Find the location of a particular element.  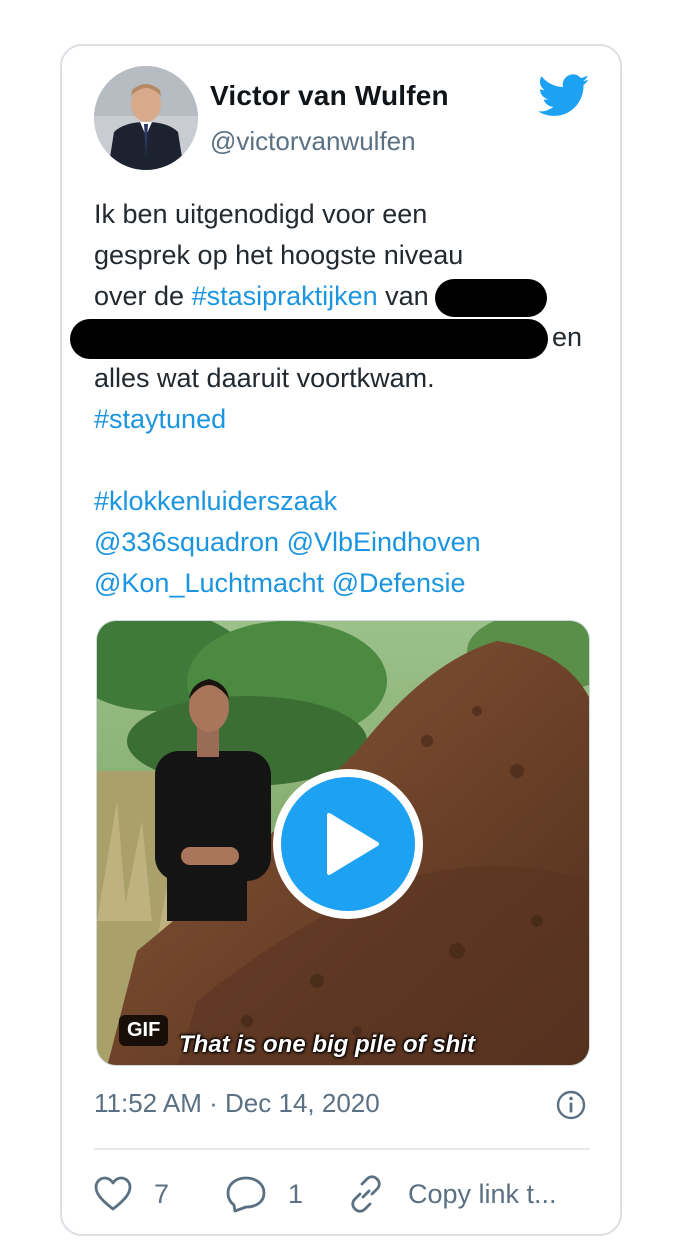

tweet-line: gesprek op het hoogste niveau is located at coordinates (279, 255).